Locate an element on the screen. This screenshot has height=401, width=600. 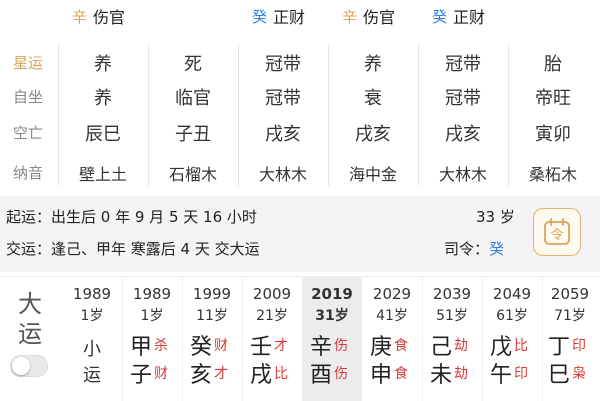
dayun-gan: 庚 is located at coordinates (381, 347).